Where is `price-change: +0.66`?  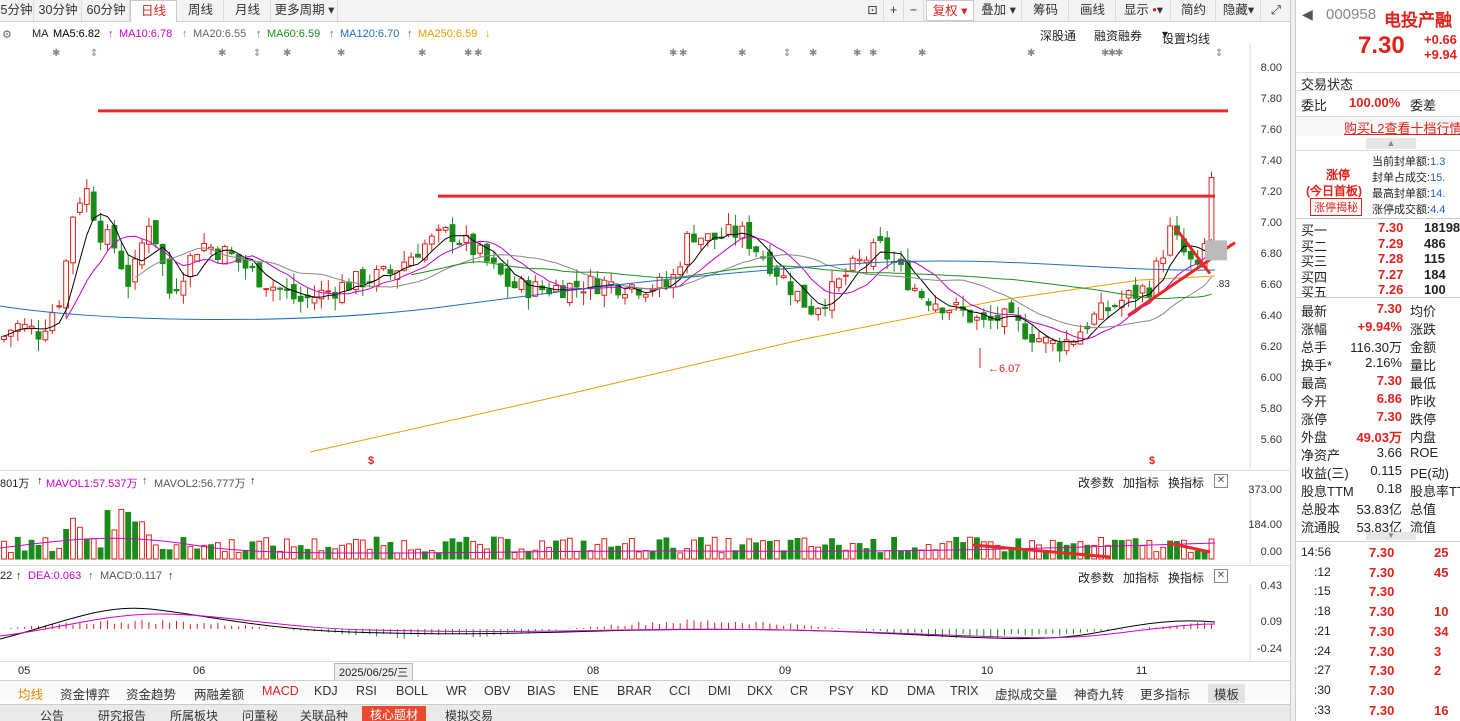 price-change: +0.66 is located at coordinates (1440, 39).